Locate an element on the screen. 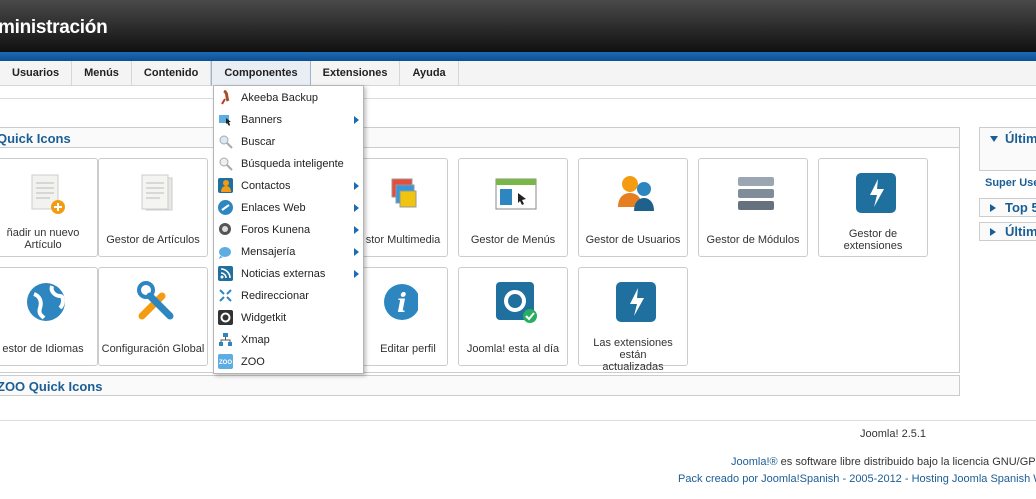  dropdown-item-redireccionar: Redireccionar is located at coordinates (288, 296).